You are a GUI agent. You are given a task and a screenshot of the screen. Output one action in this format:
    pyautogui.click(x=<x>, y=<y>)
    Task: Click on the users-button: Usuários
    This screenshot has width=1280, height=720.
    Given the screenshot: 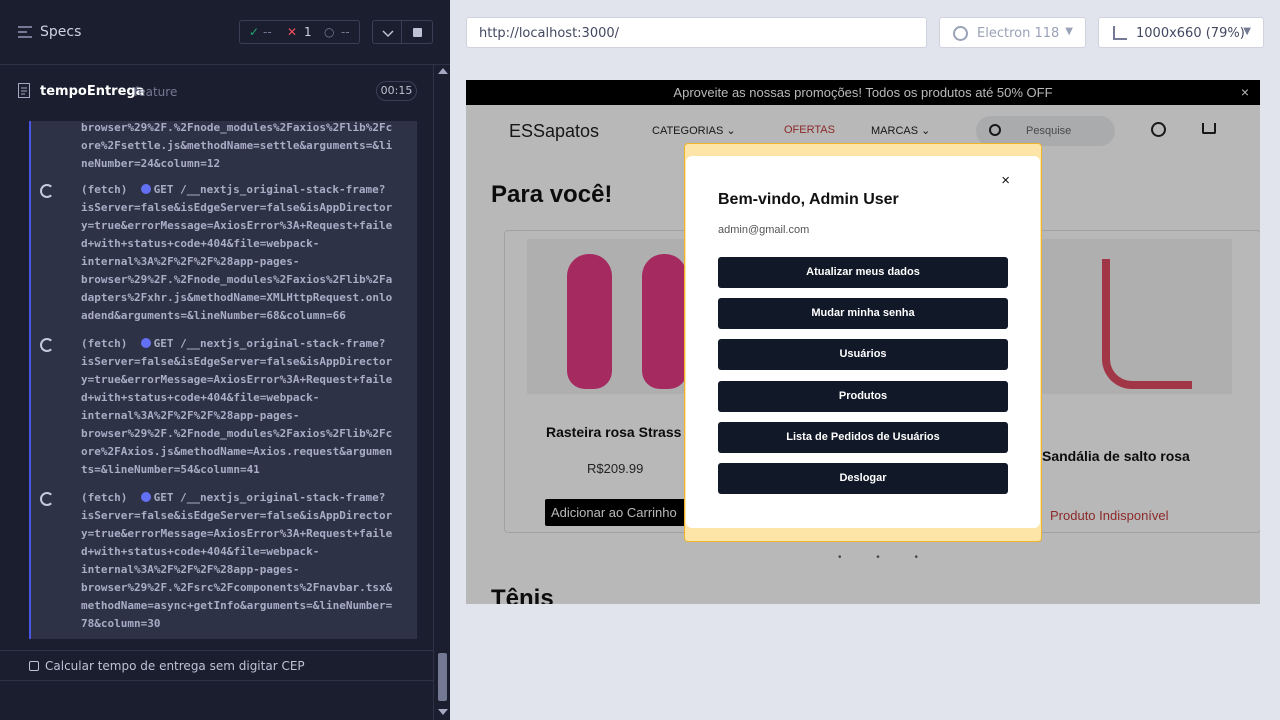 What is the action you would take?
    pyautogui.click(x=863, y=354)
    